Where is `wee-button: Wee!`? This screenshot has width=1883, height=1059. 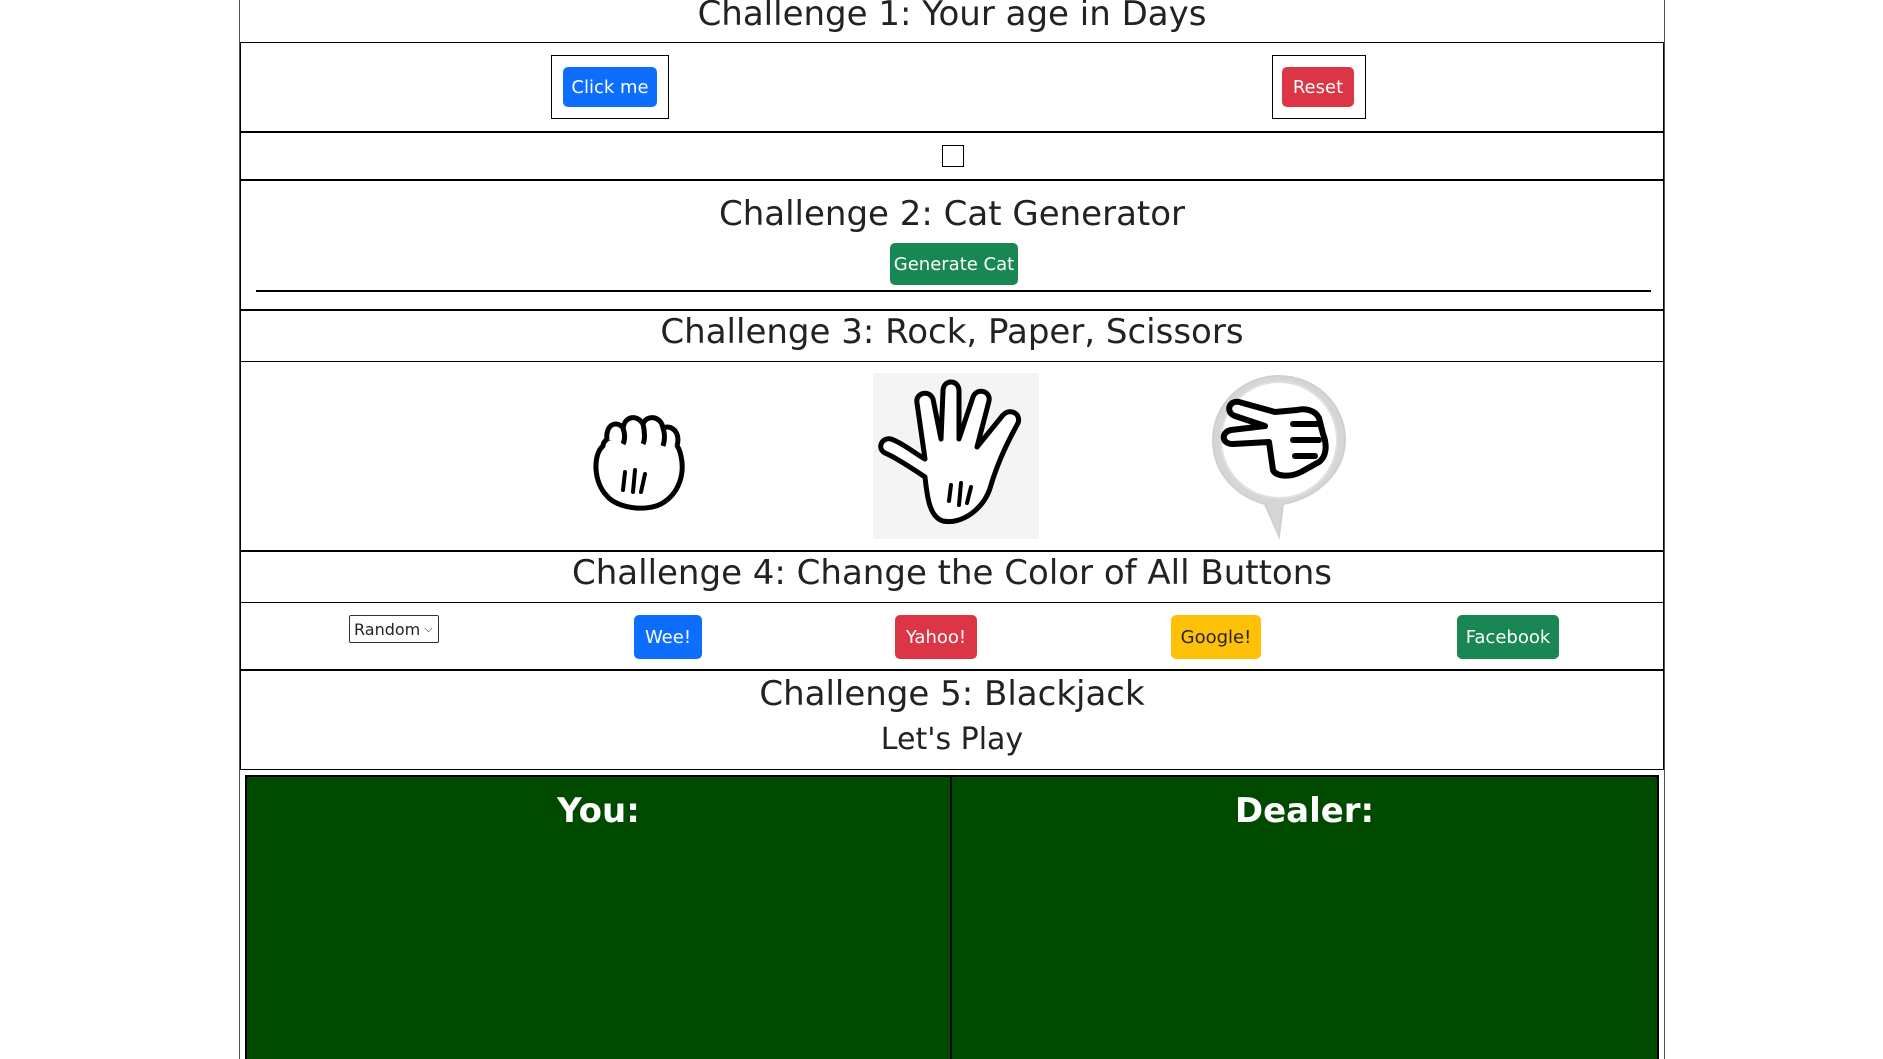
wee-button: Wee! is located at coordinates (668, 637).